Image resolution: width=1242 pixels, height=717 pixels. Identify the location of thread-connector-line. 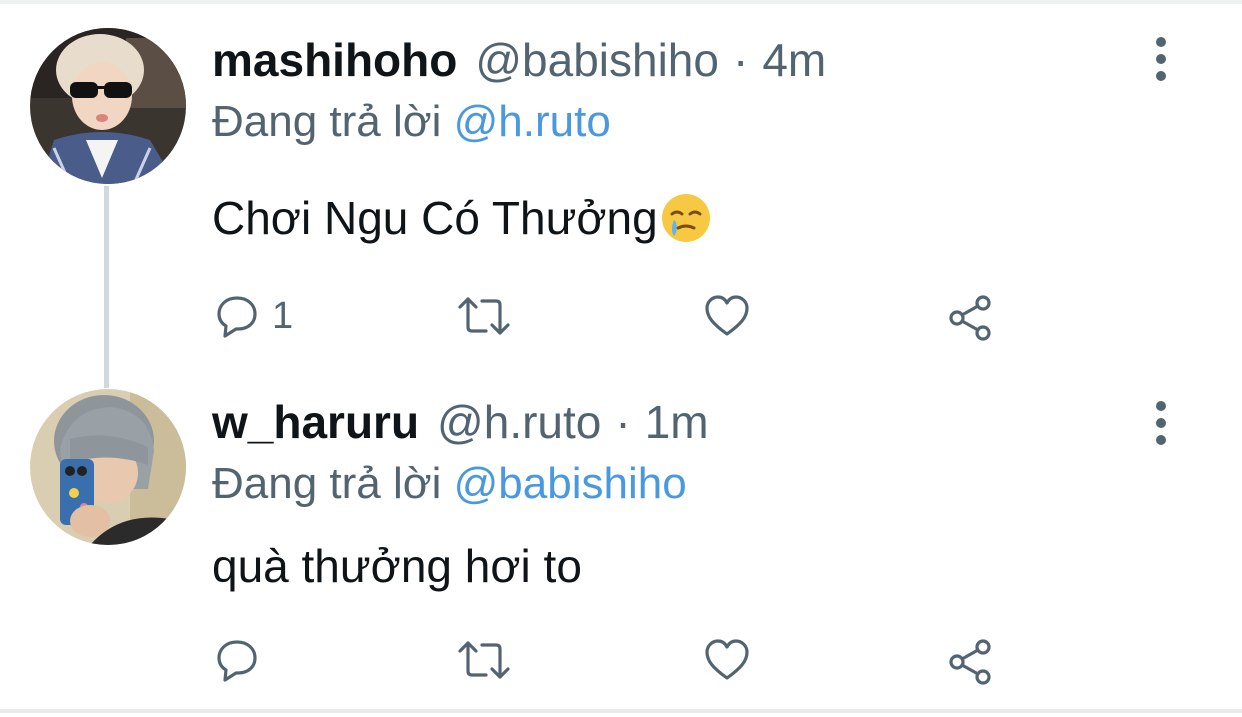
(106, 287).